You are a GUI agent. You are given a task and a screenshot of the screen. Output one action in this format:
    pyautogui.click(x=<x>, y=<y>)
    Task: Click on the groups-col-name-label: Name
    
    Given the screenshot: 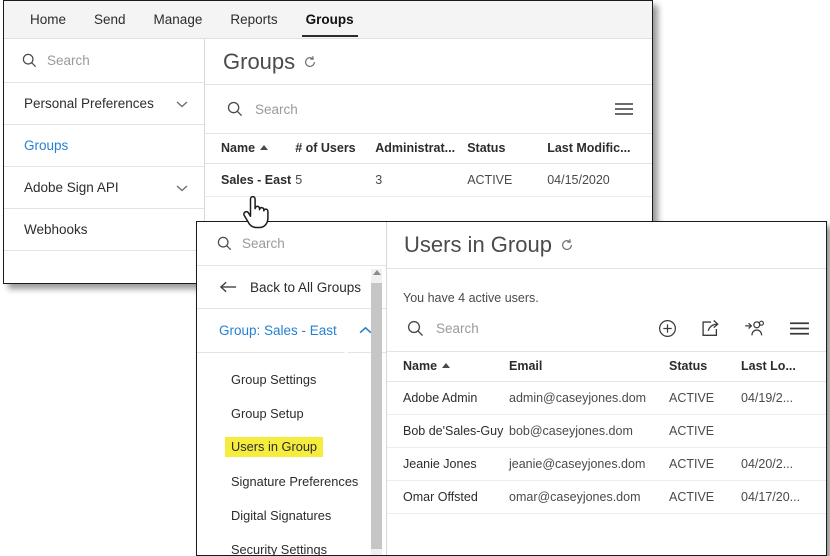 What is the action you would take?
    pyautogui.click(x=238, y=148)
    